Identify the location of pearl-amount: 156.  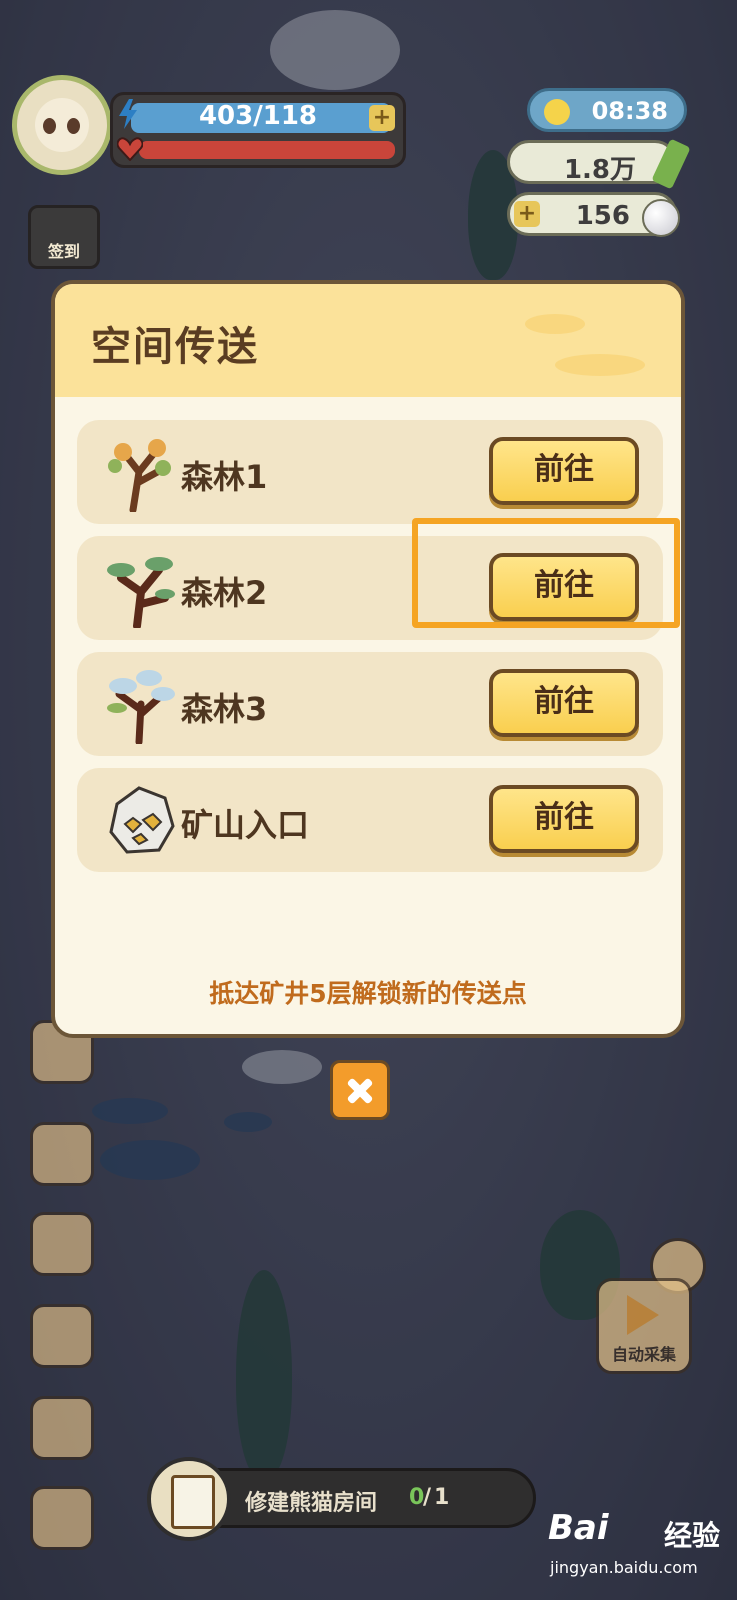
(602, 216).